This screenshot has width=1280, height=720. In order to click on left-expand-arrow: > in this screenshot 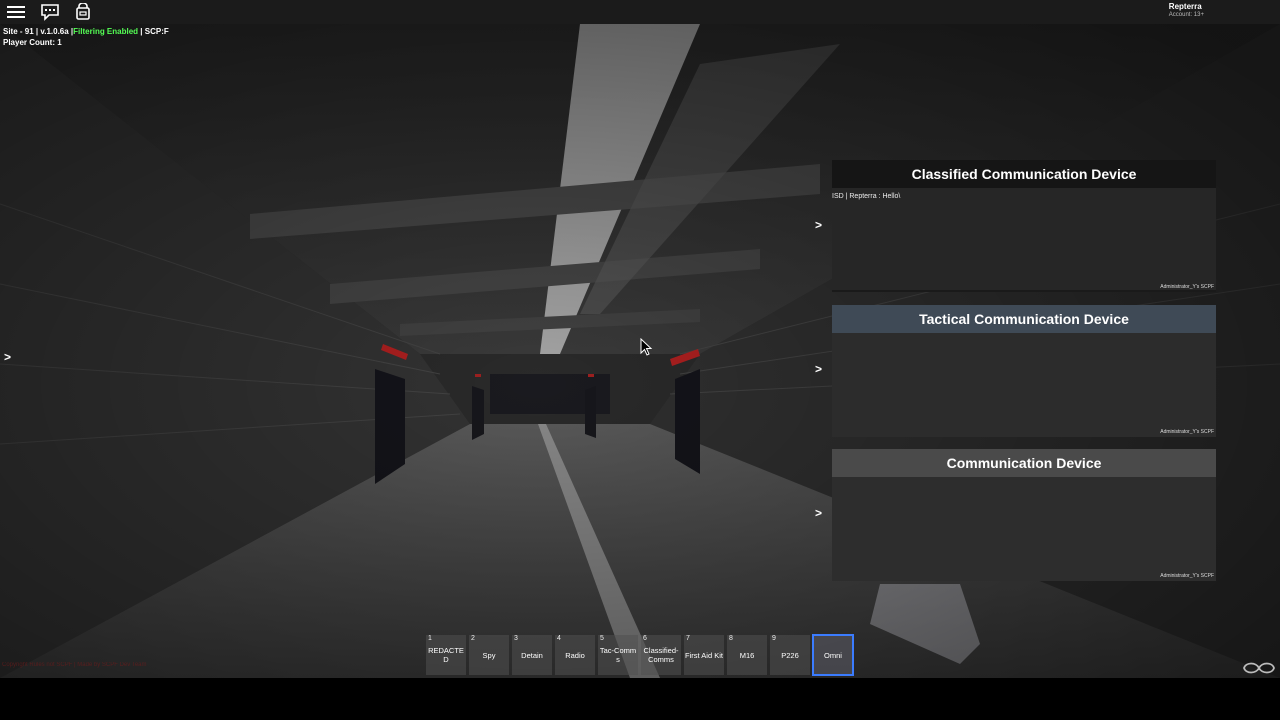, I will do `click(7, 357)`.